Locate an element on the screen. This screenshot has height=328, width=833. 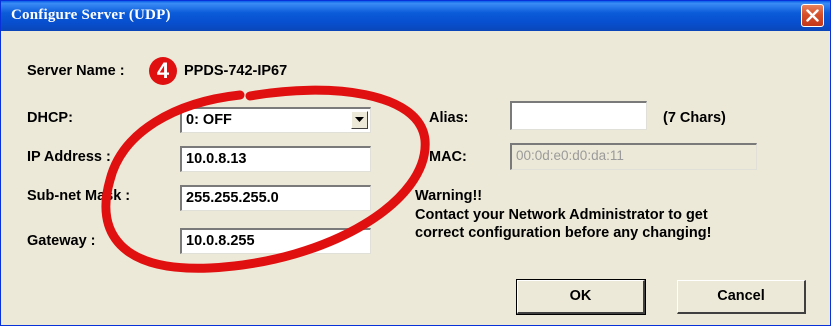
alias-field is located at coordinates (578, 115).